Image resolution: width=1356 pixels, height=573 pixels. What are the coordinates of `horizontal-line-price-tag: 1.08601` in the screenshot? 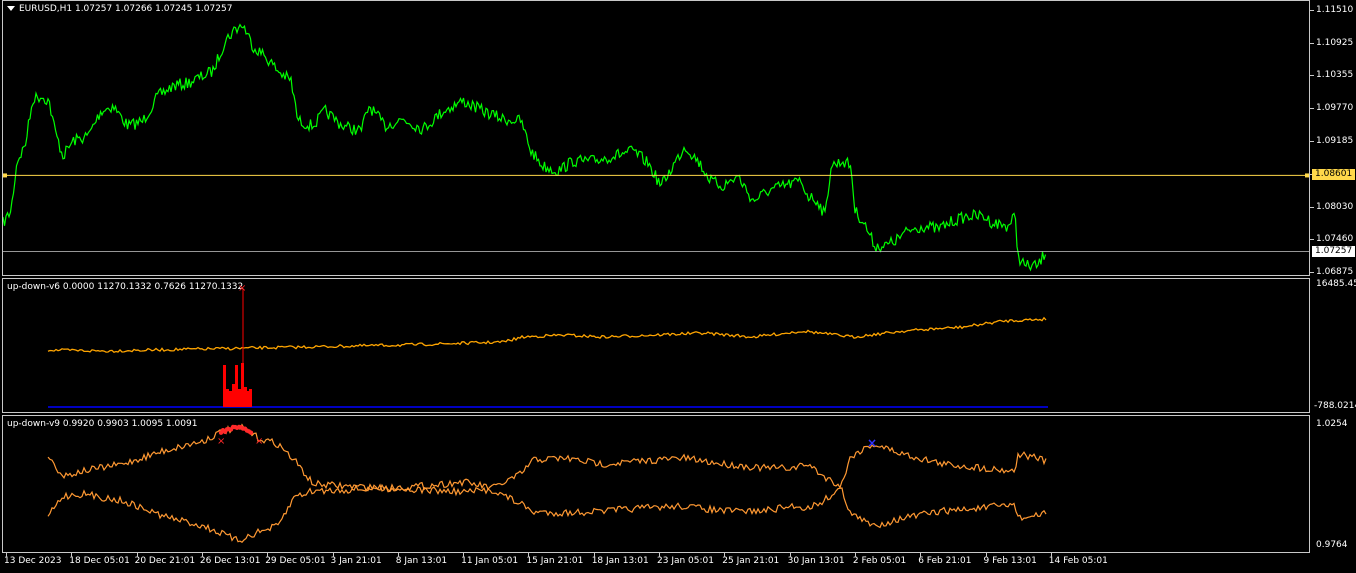 It's located at (1334, 174).